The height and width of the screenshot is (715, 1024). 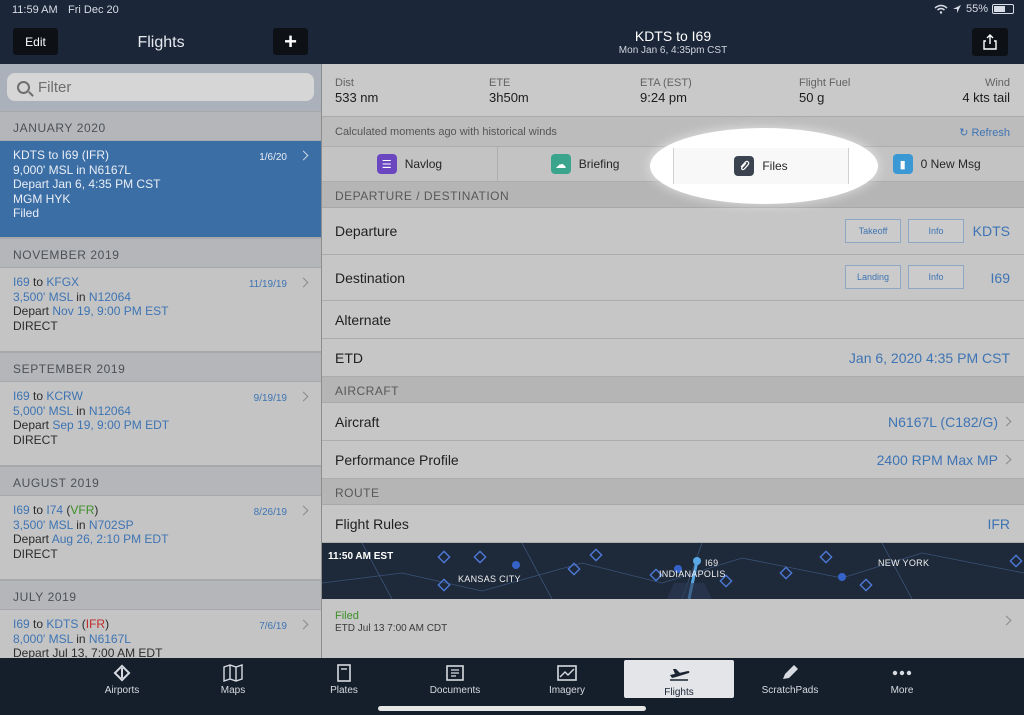 What do you see at coordinates (23, 87) in the screenshot?
I see `search-icon` at bounding box center [23, 87].